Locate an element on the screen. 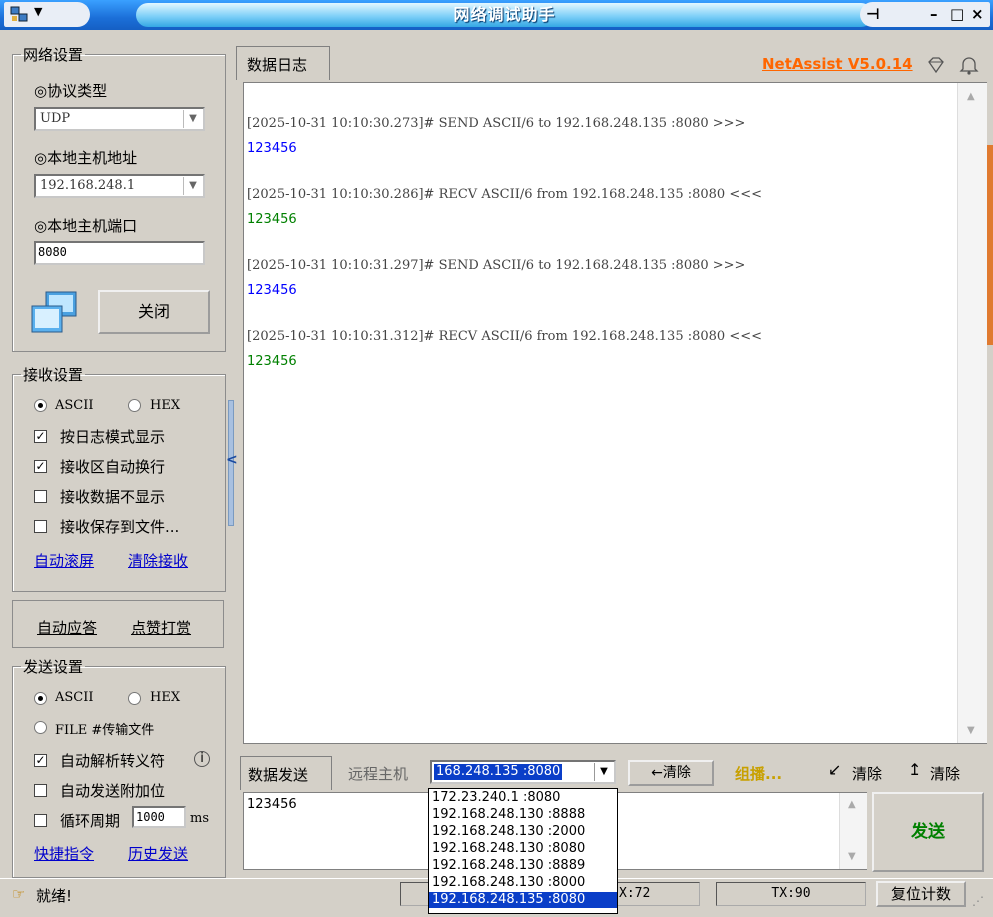 This screenshot has height=917, width=993. tab-data-log: 数据日志 is located at coordinates (283, 63).